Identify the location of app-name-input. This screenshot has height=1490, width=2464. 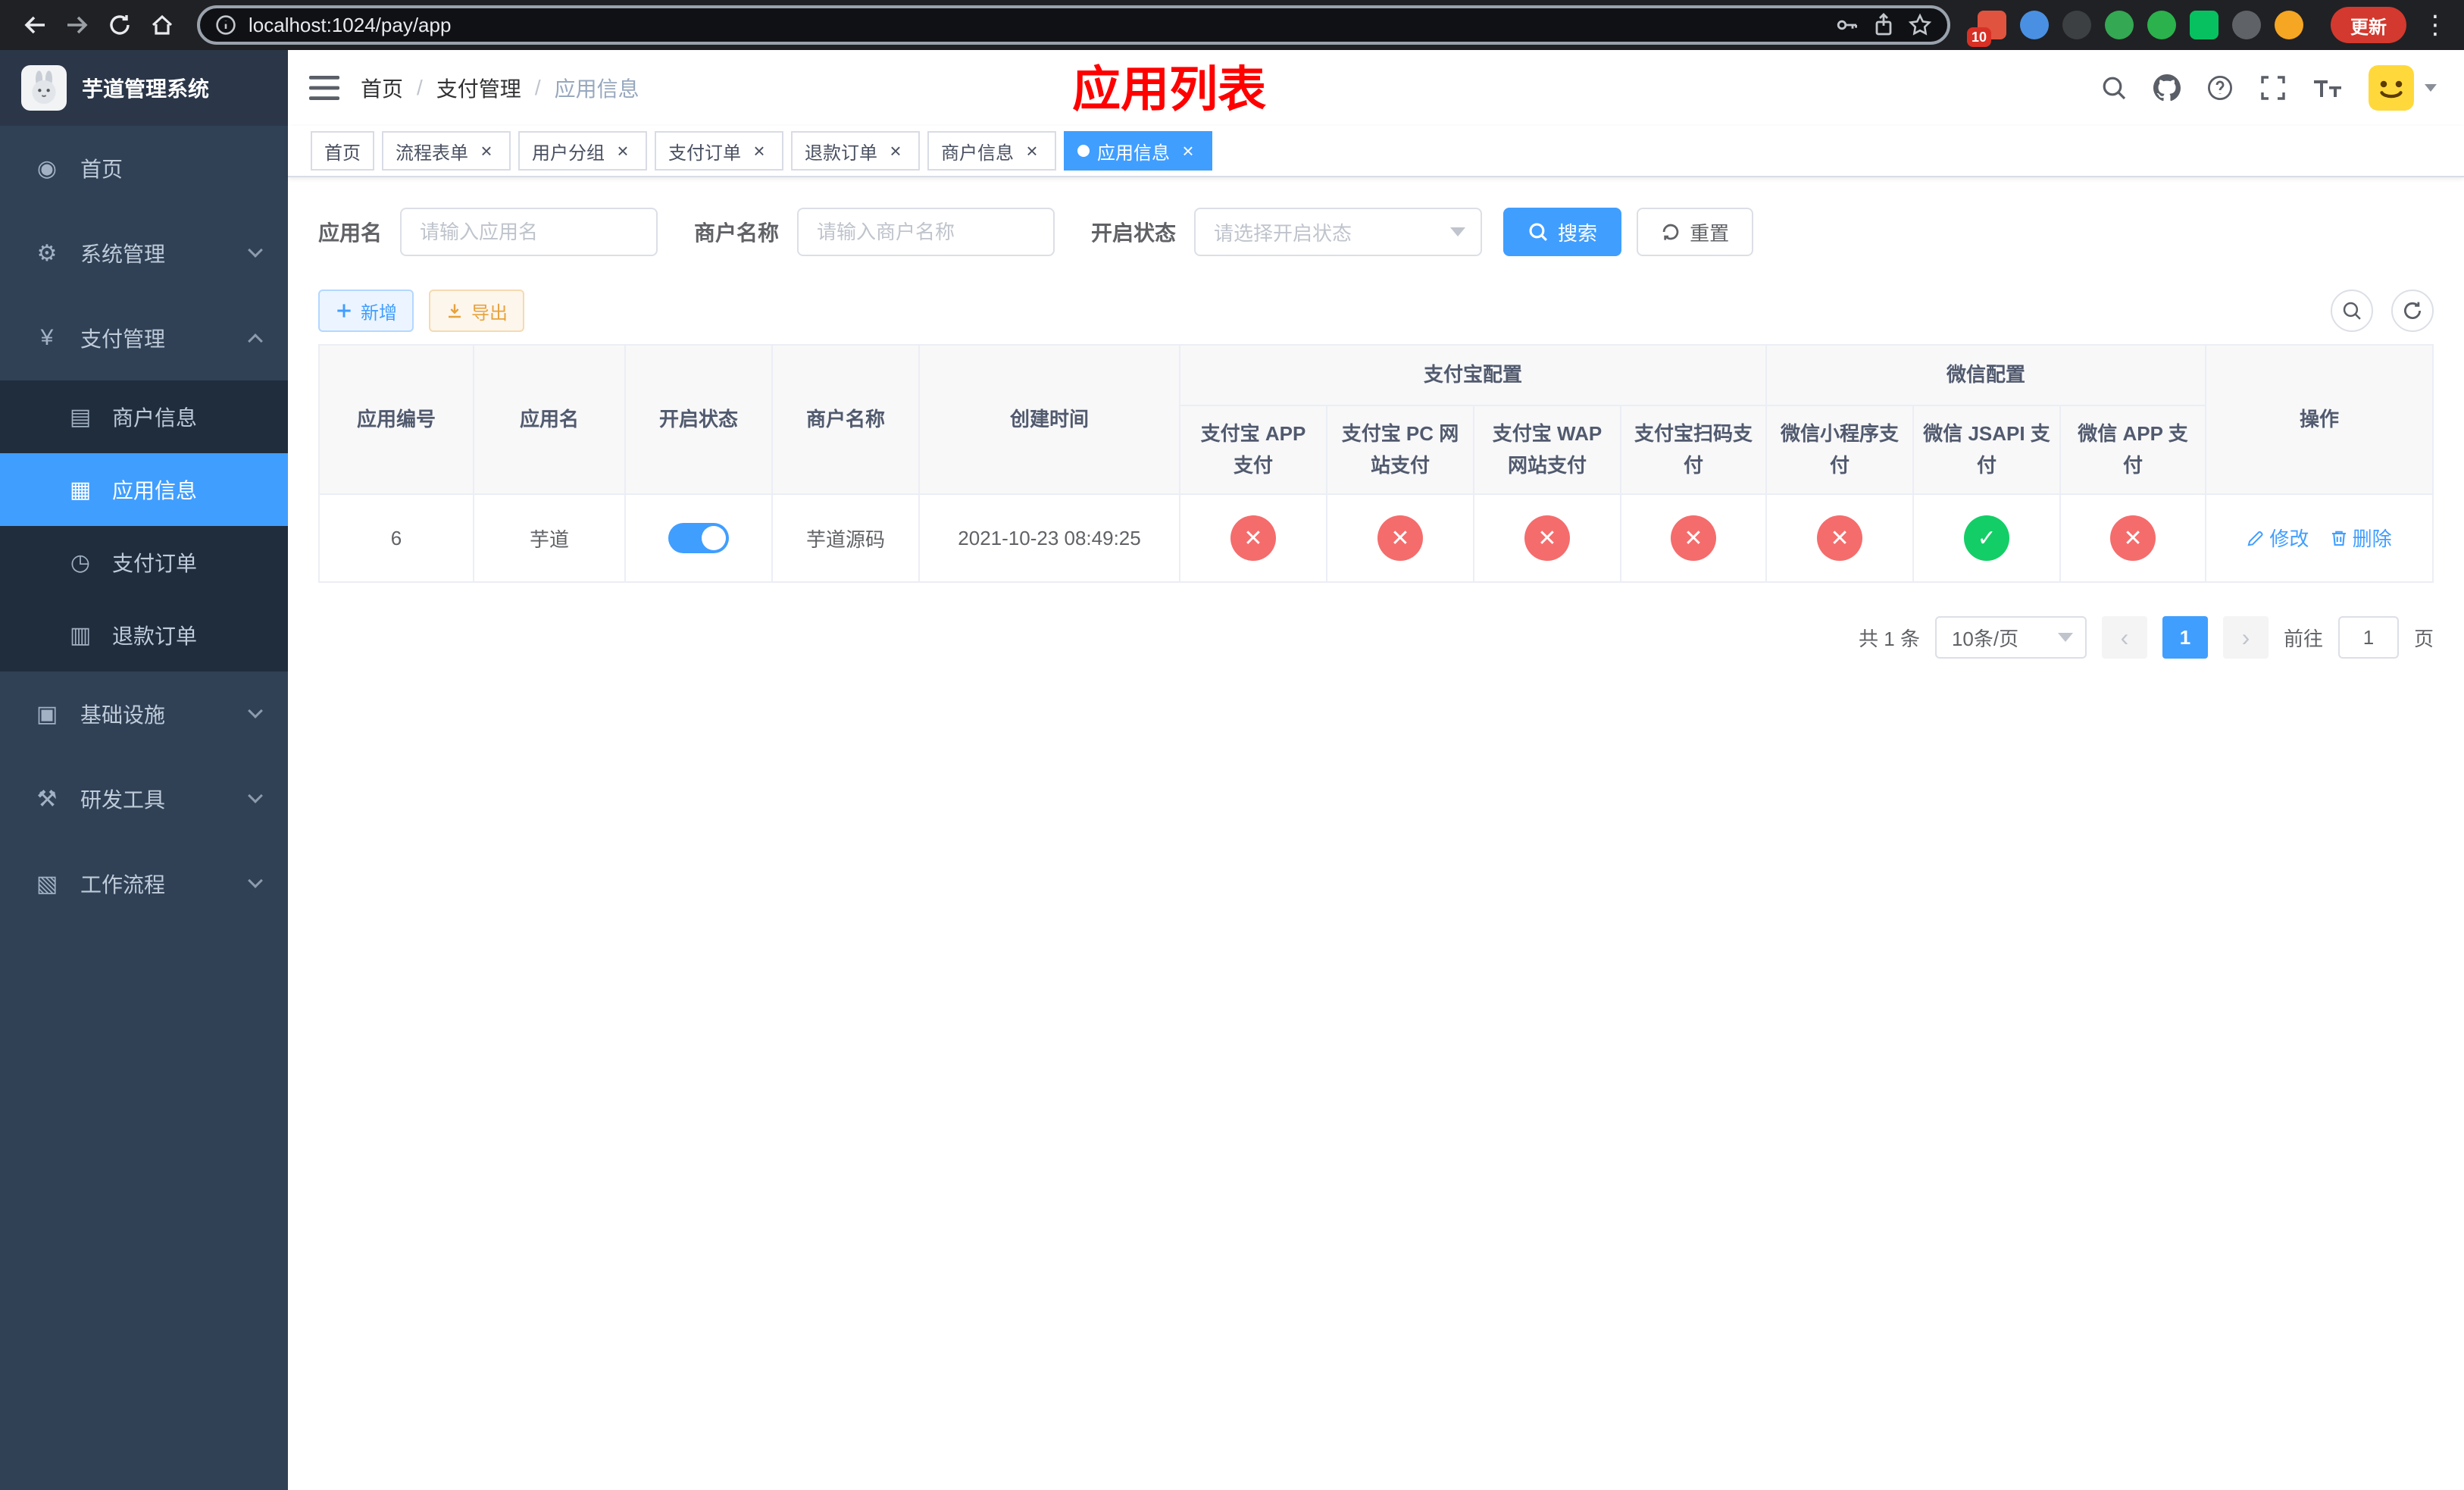
(529, 232).